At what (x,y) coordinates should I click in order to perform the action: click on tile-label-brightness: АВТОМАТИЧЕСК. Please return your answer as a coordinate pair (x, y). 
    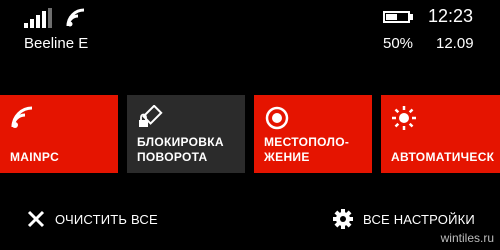
    Looking at the image, I should click on (443, 157).